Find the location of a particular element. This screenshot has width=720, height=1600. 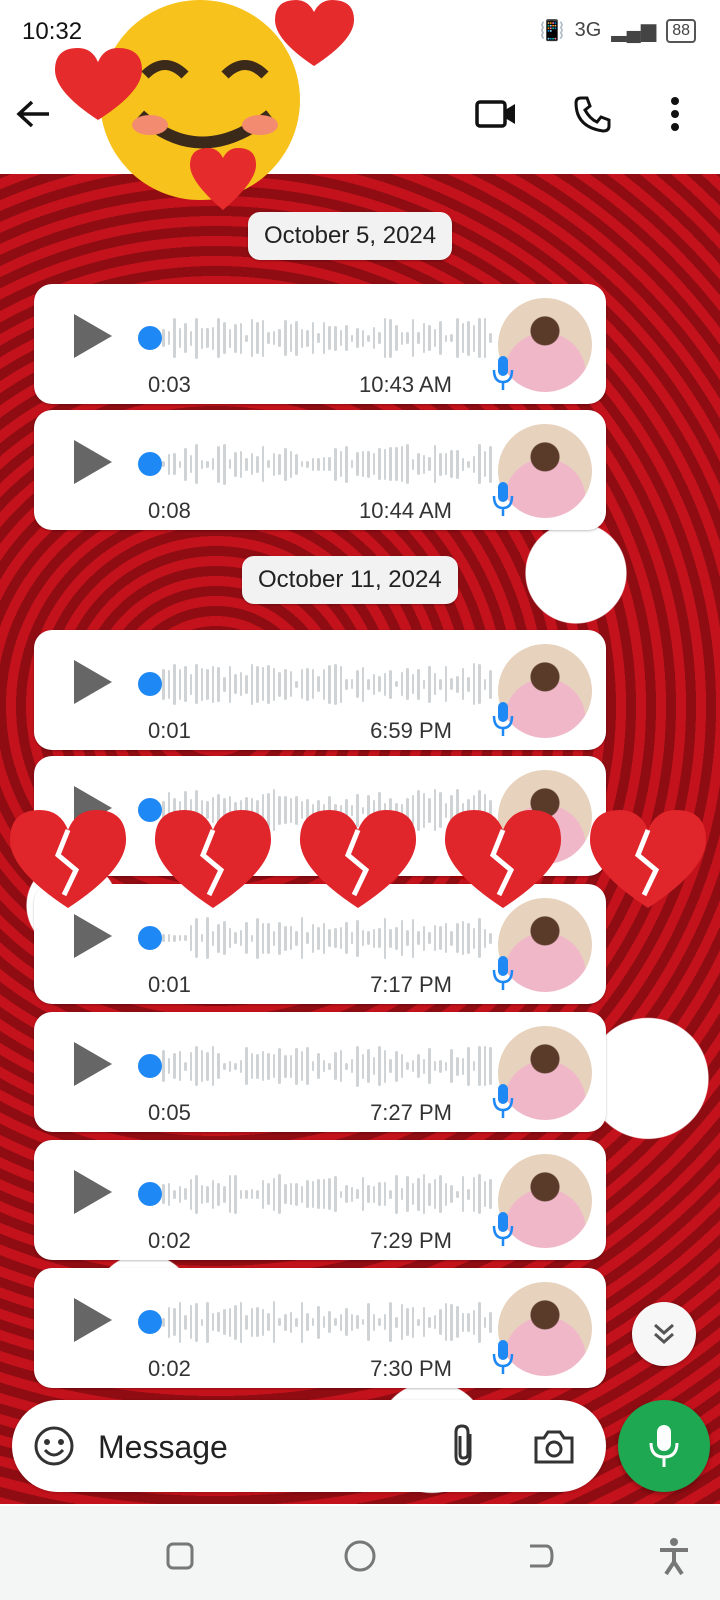

message-time: 6:59 PM is located at coordinates (411, 730).